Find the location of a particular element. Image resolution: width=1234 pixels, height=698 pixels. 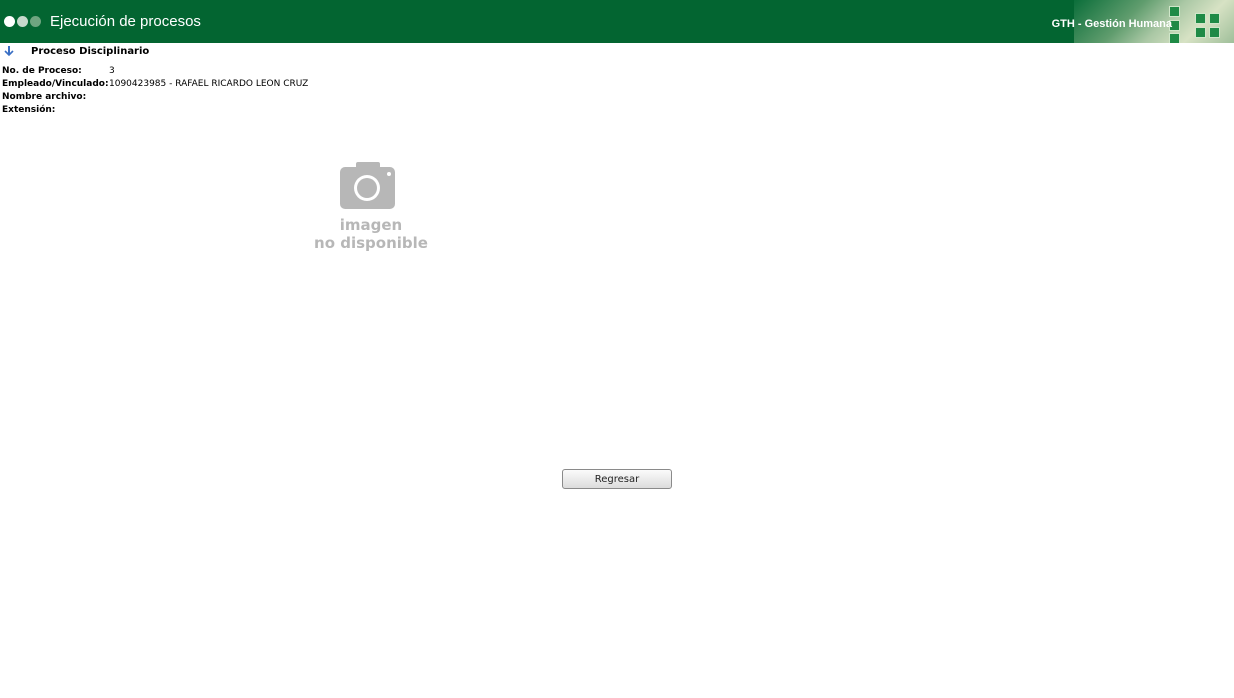

extension-label: Extensión: is located at coordinates (29, 110).